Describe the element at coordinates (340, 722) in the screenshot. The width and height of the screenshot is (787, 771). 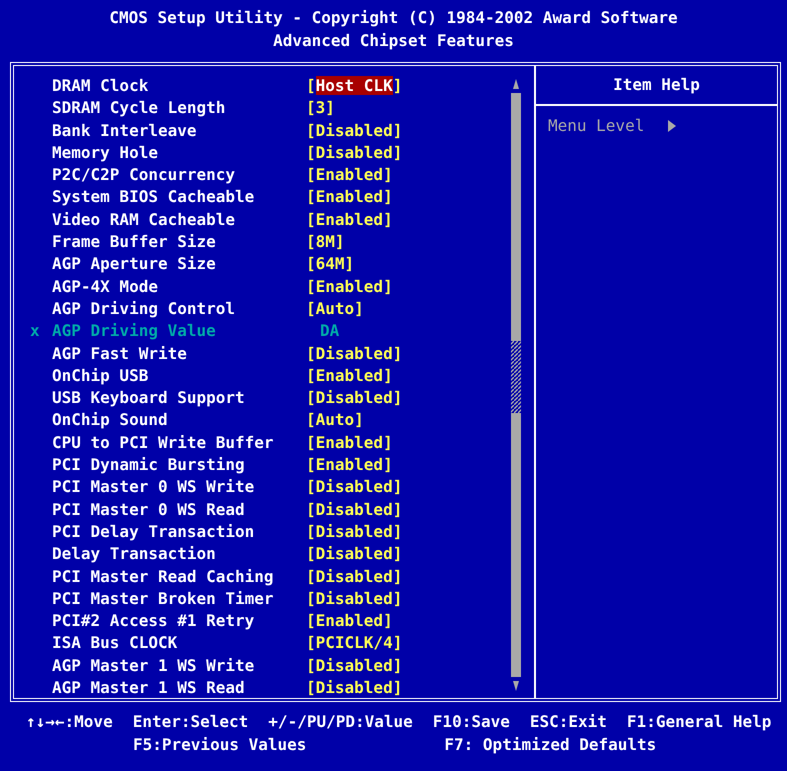
I see `key-hint: +/-/PU/PD:Value` at that location.